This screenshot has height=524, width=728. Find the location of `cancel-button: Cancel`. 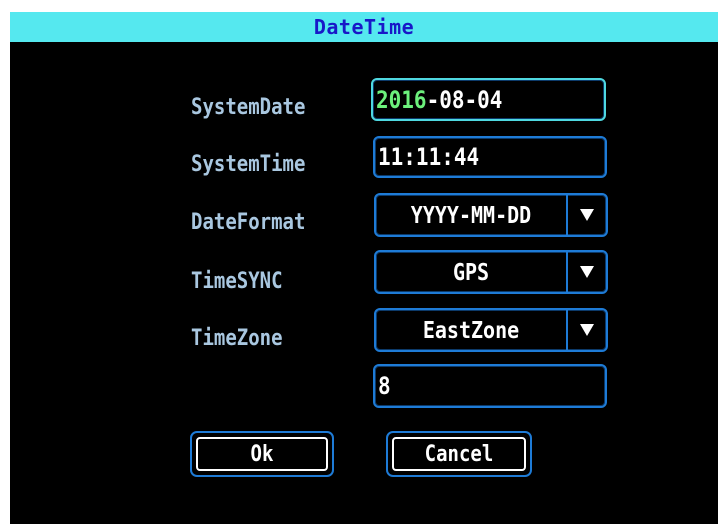

cancel-button: Cancel is located at coordinates (459, 454).